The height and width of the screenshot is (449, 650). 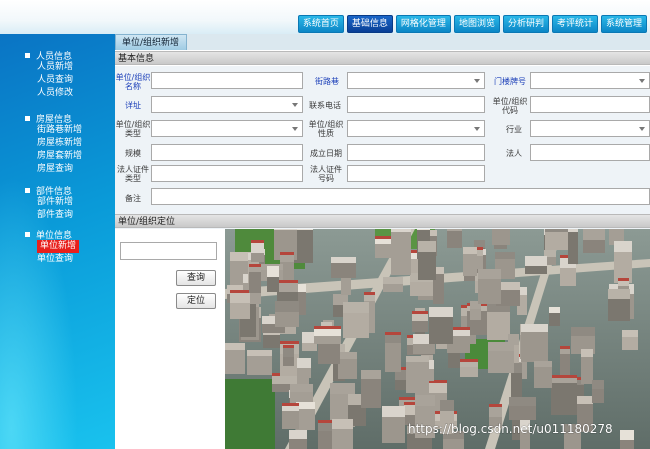 What do you see at coordinates (133, 105) in the screenshot?
I see `label-address: 详址` at bounding box center [133, 105].